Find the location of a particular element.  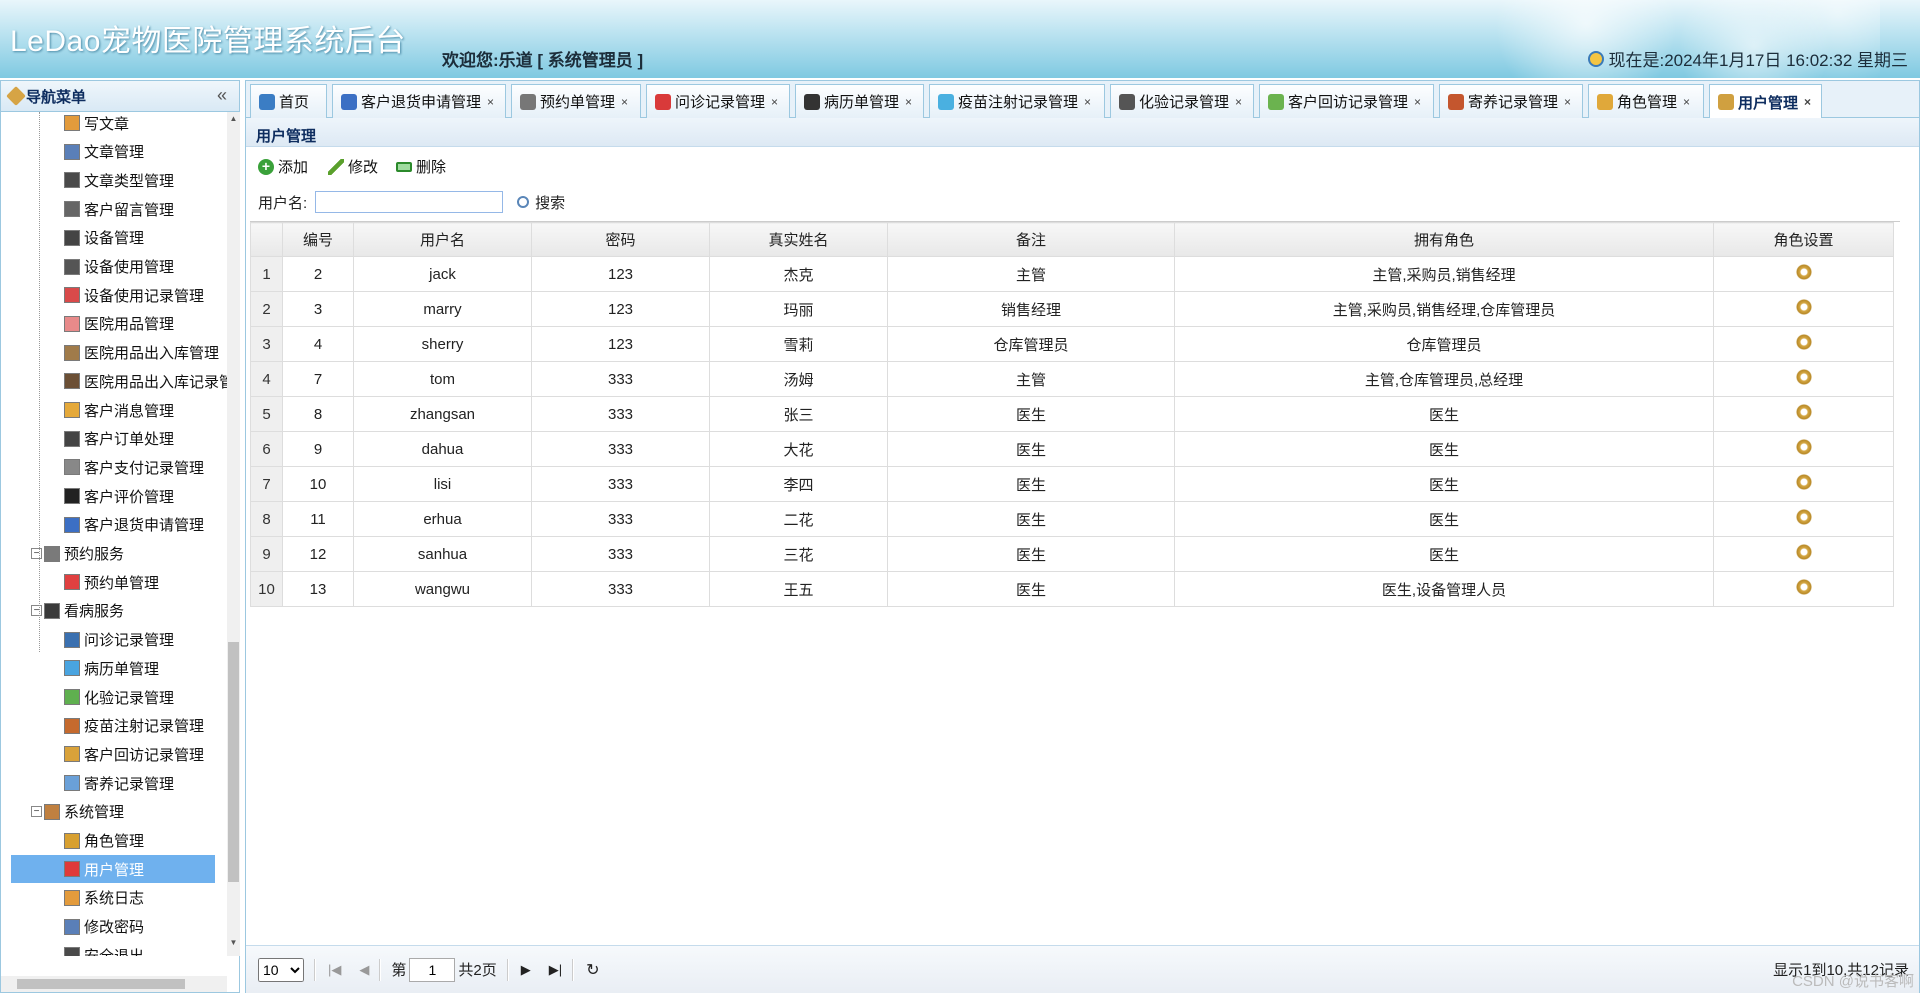

scroll-up-icon: ▲ is located at coordinates (233, 122).